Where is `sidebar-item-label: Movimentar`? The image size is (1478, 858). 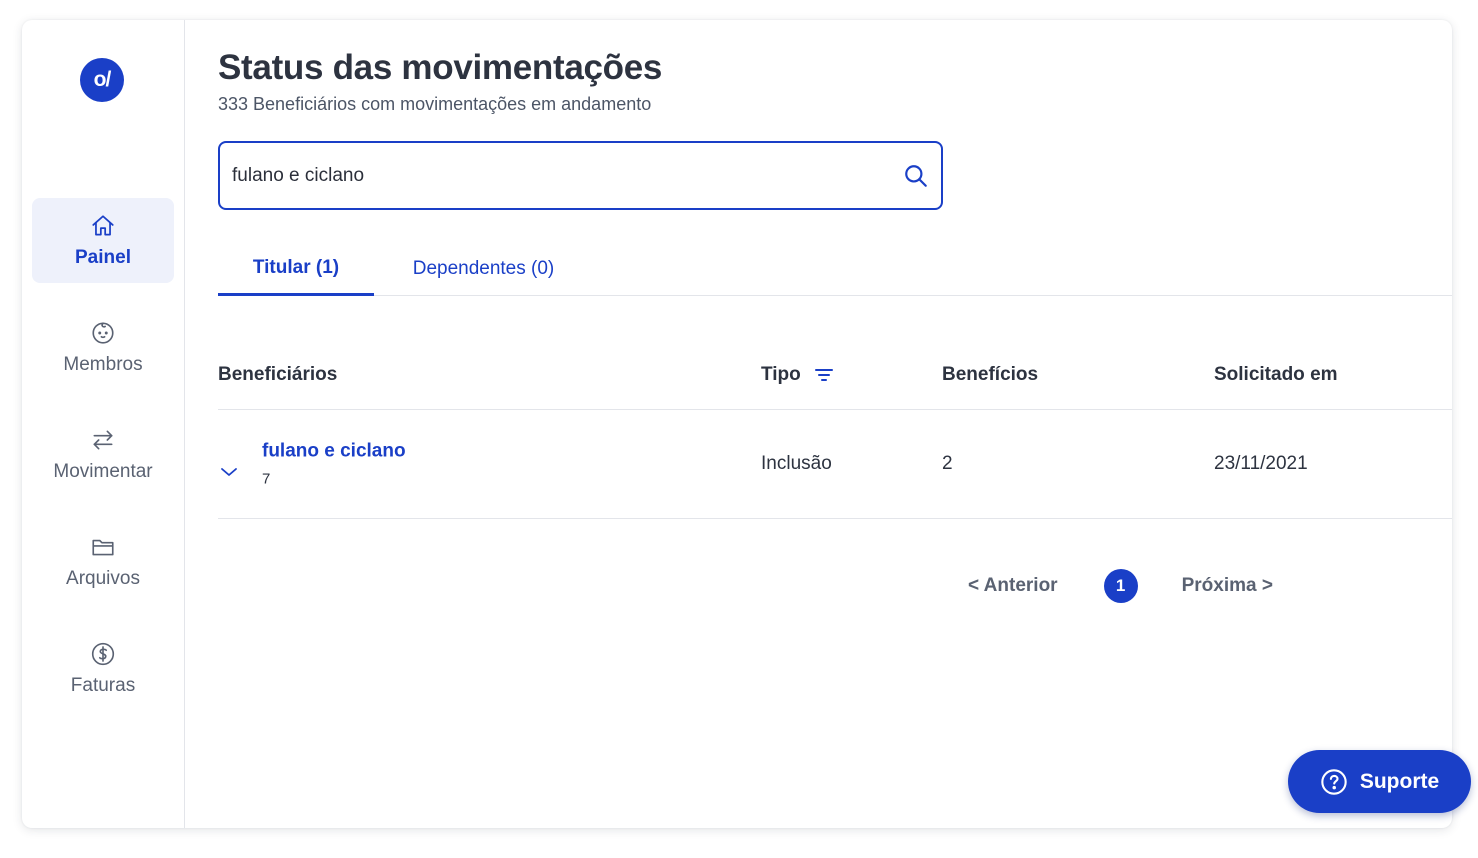
sidebar-item-label: Movimentar is located at coordinates (103, 471).